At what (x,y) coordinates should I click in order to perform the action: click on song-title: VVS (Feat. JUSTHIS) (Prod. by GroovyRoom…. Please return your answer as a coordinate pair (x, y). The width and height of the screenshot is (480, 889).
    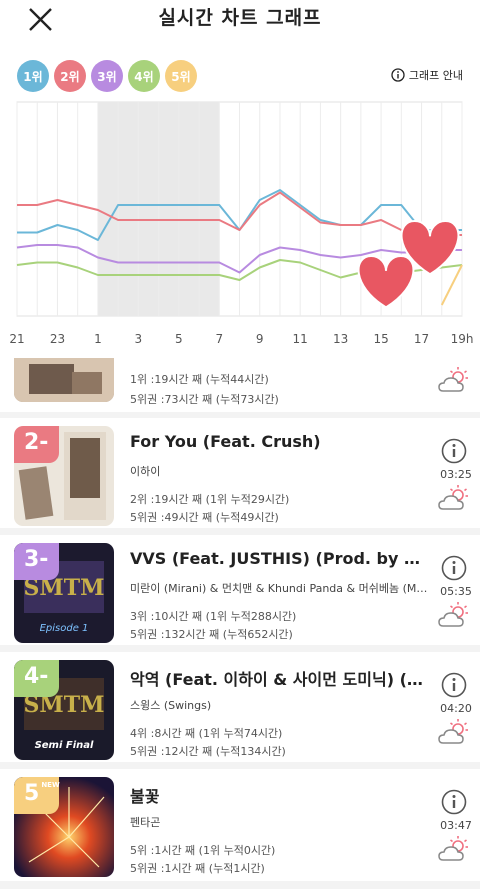
    Looking at the image, I should click on (280, 558).